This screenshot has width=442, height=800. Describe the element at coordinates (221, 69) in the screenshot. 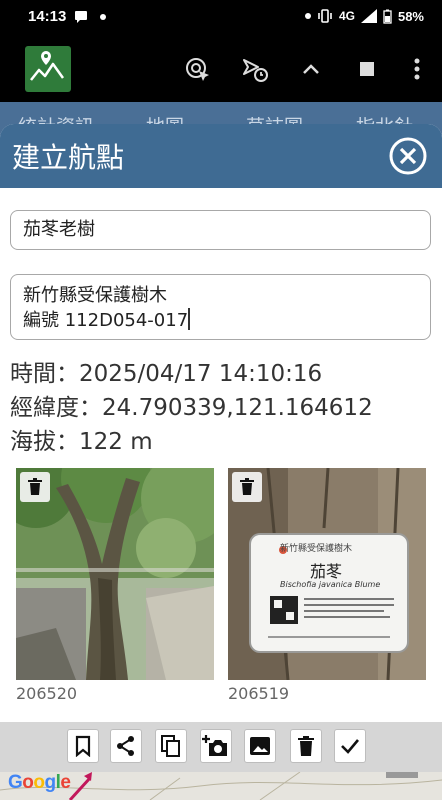

I see `app-toolbar` at that location.